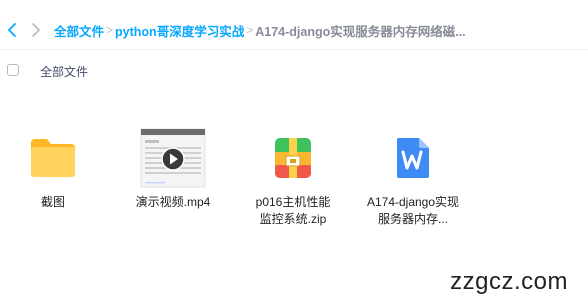 Image resolution: width=588 pixels, height=302 pixels. I want to click on chevron-right-icon, so click(36, 30).